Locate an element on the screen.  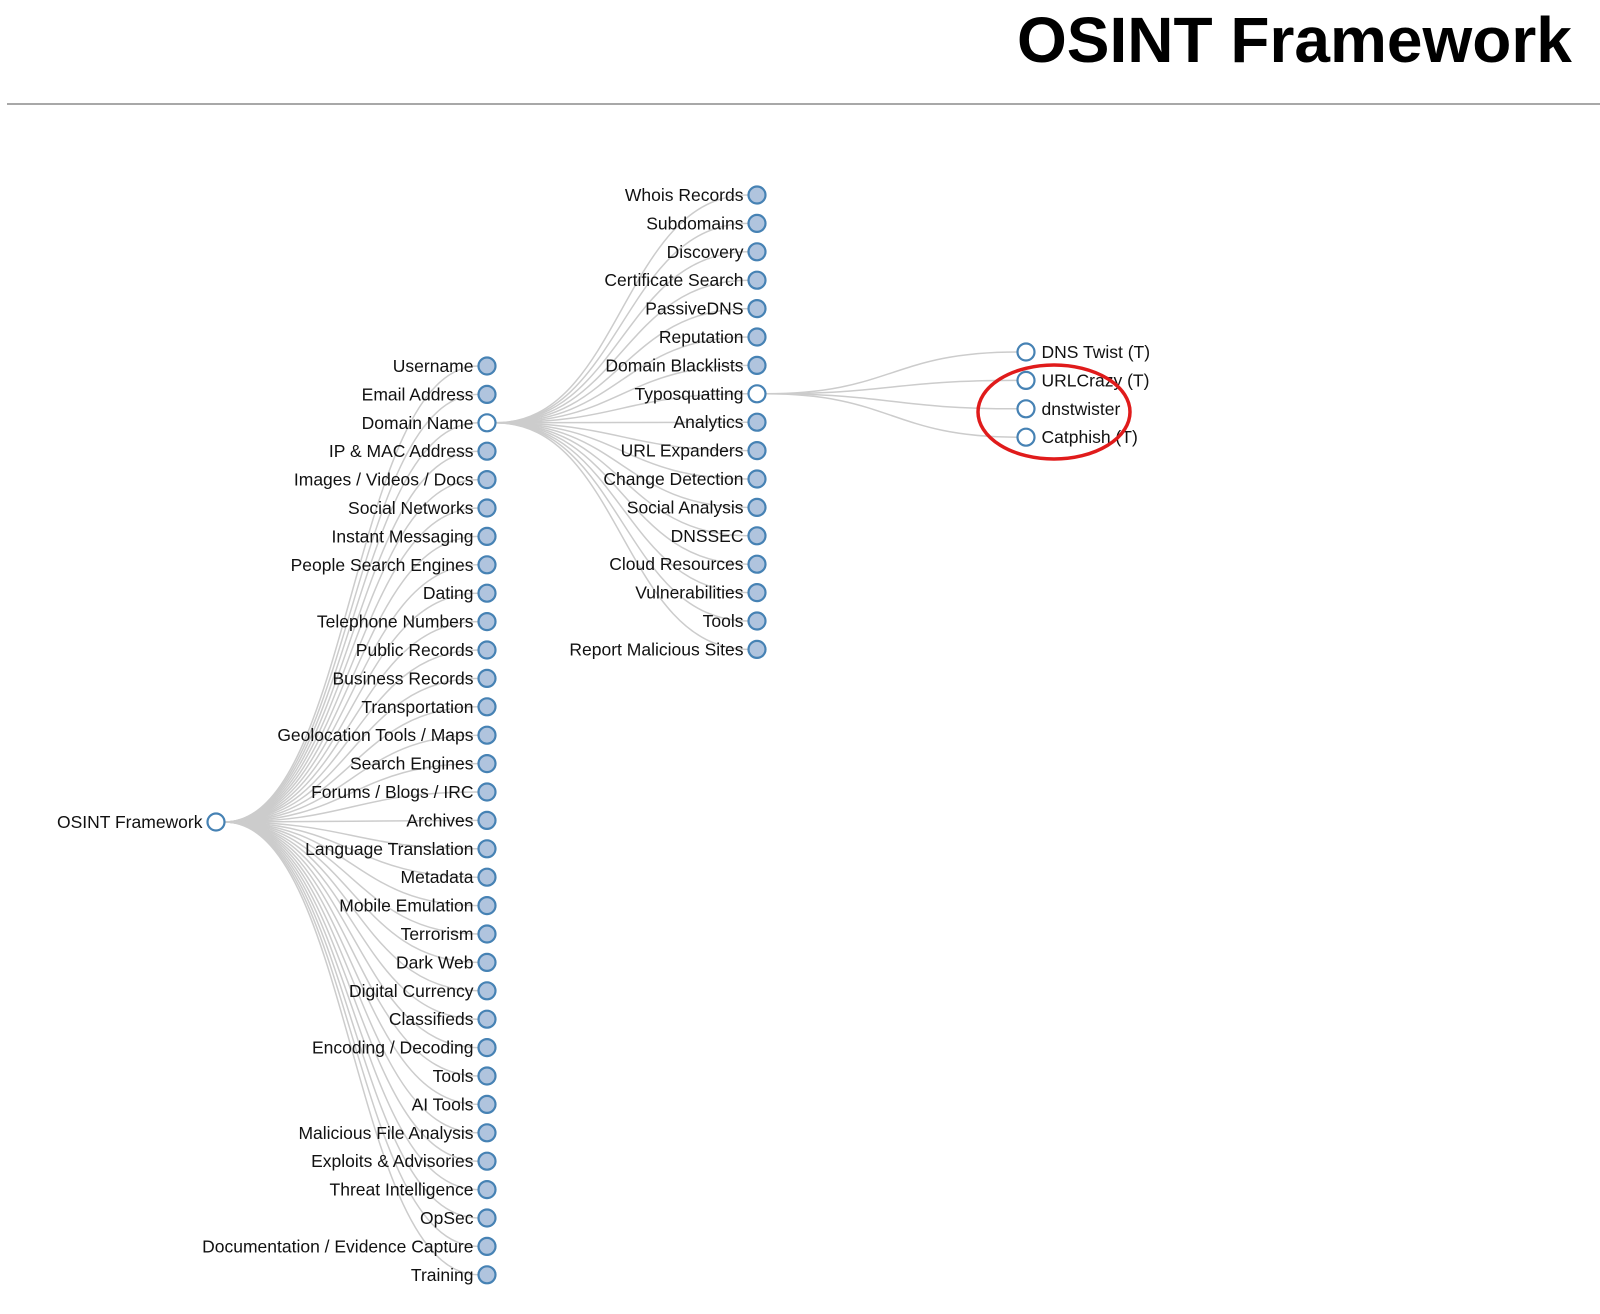
category-node-mobile-emulation: Mobile Emulation is located at coordinates (418, 905).